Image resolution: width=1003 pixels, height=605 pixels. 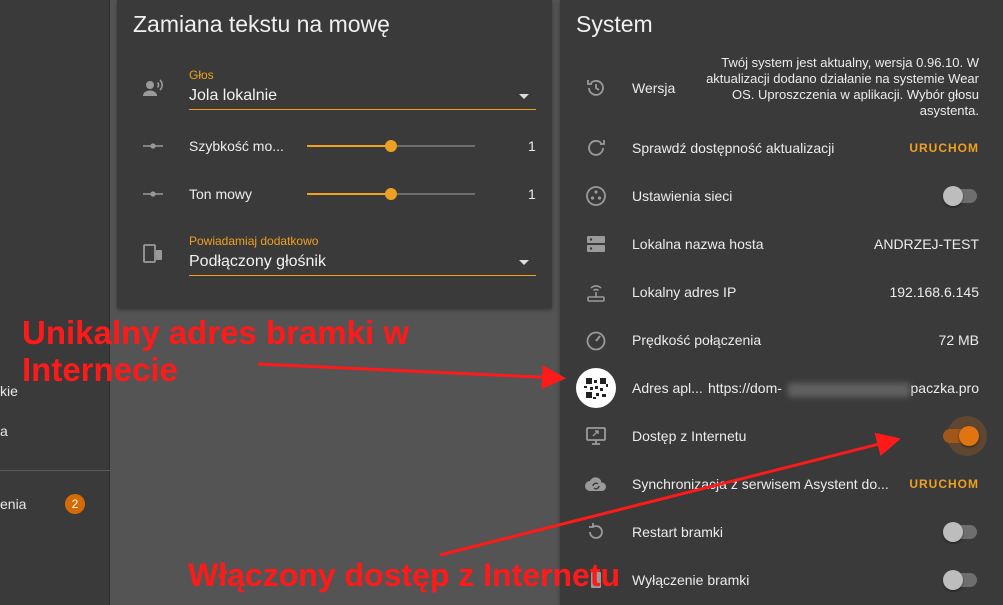 I want to click on shutdown-gateway-toggle, so click(x=961, y=580).